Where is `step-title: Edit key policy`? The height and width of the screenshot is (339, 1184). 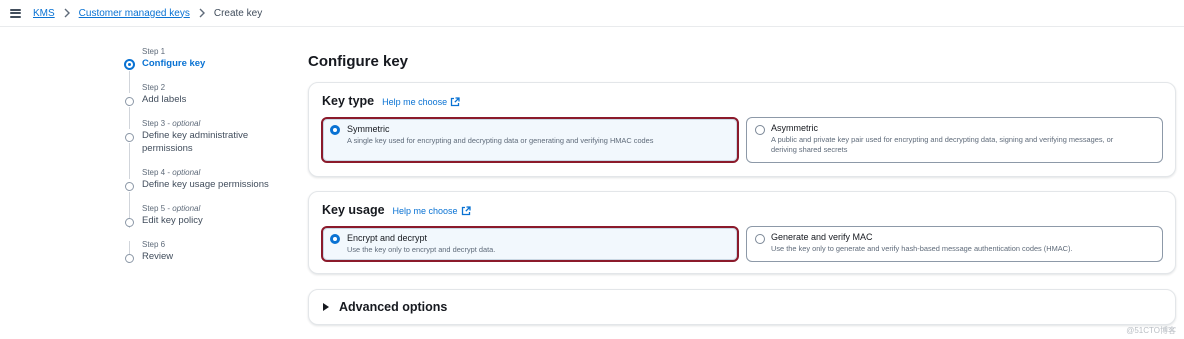 step-title: Edit key policy is located at coordinates (172, 220).